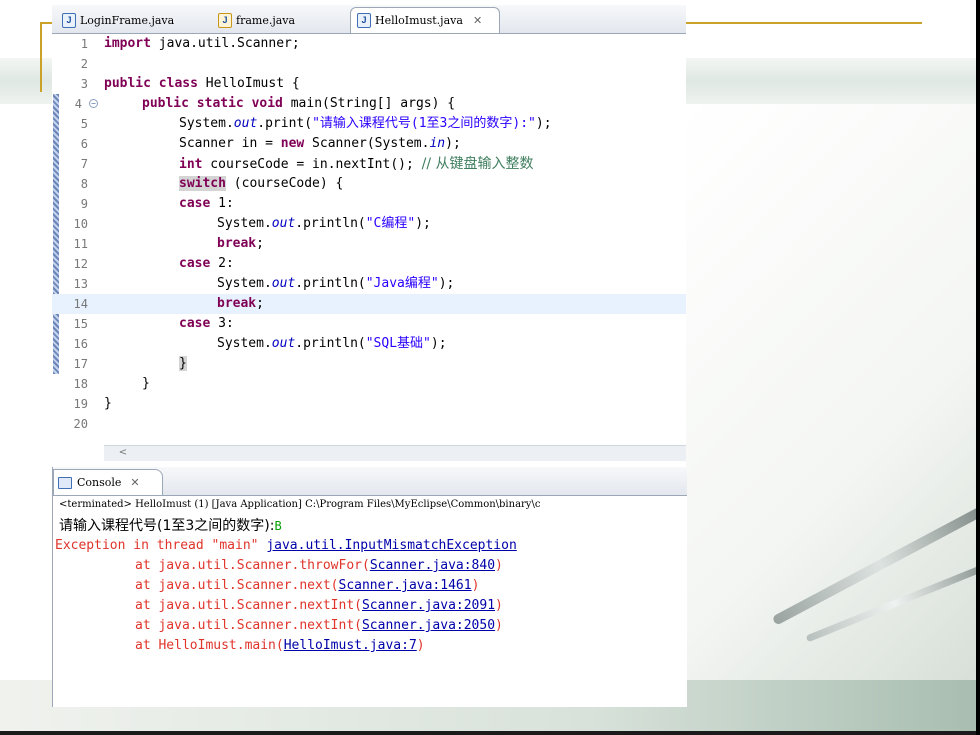 The height and width of the screenshot is (735, 980). I want to click on code-line: 17}, so click(369, 364).